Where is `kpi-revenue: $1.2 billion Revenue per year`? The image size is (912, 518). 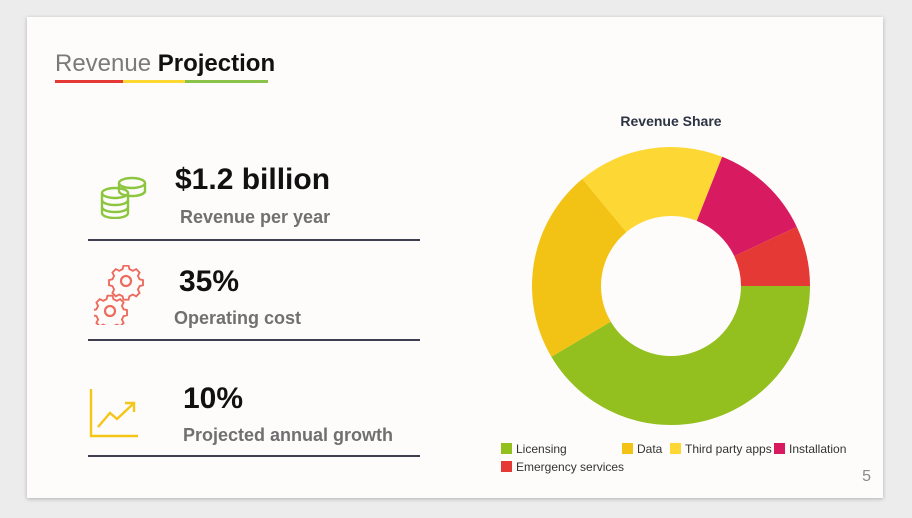
kpi-revenue: $1.2 billion Revenue per year is located at coordinates (254, 200).